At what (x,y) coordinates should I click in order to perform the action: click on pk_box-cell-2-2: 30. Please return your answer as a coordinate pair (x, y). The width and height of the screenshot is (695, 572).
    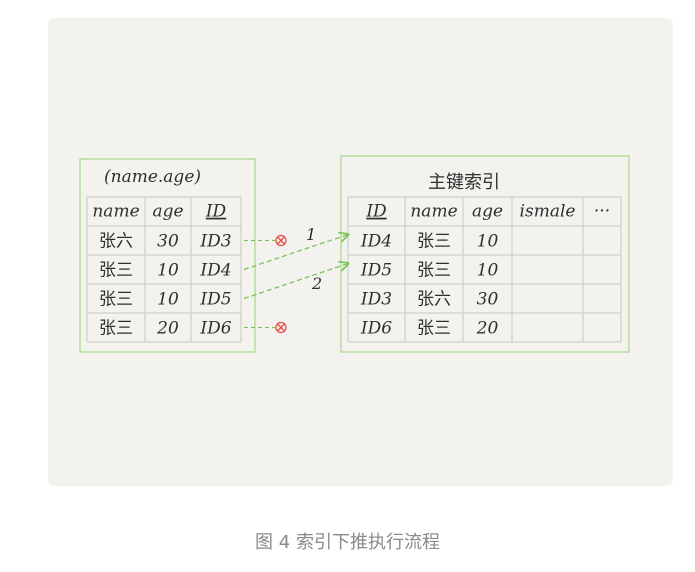
    Looking at the image, I should click on (488, 299).